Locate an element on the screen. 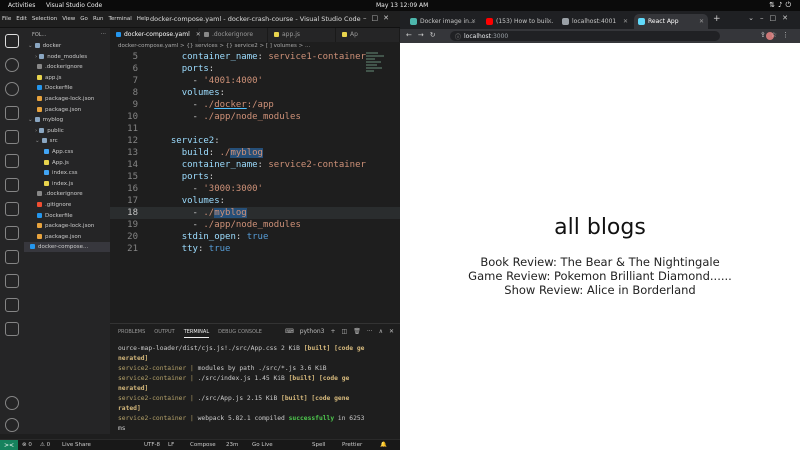  close-tab-icon: ✕ is located at coordinates (549, 21).